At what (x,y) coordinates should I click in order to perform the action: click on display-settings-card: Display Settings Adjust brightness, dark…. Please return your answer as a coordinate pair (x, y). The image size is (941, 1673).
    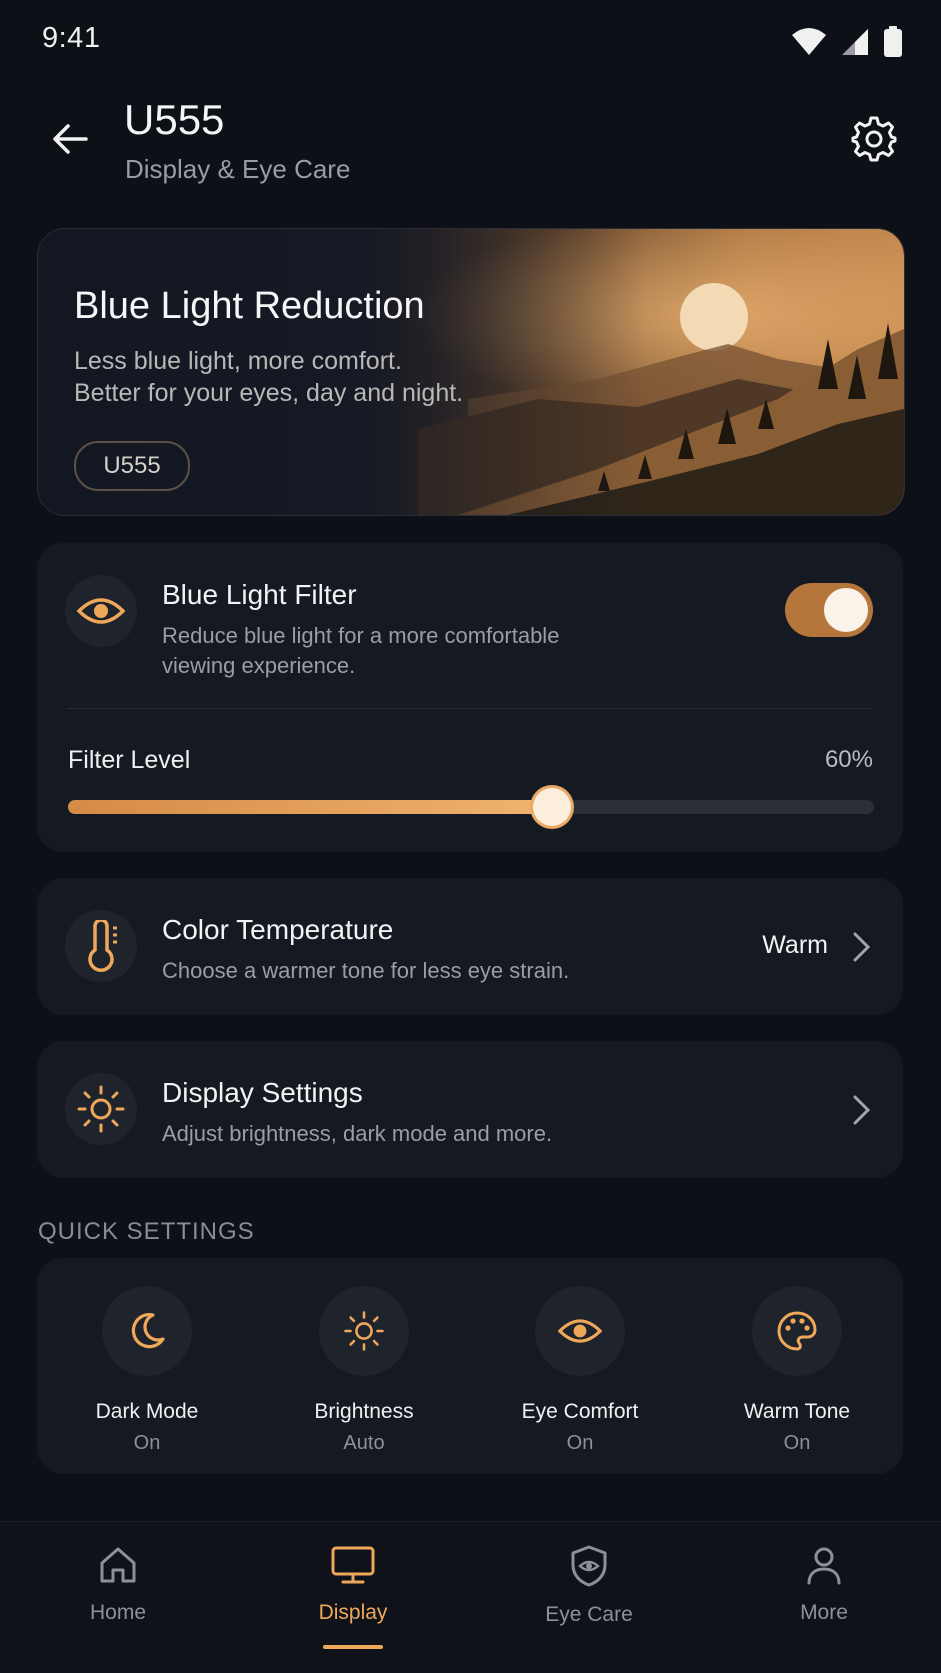
    Looking at the image, I should click on (470, 1109).